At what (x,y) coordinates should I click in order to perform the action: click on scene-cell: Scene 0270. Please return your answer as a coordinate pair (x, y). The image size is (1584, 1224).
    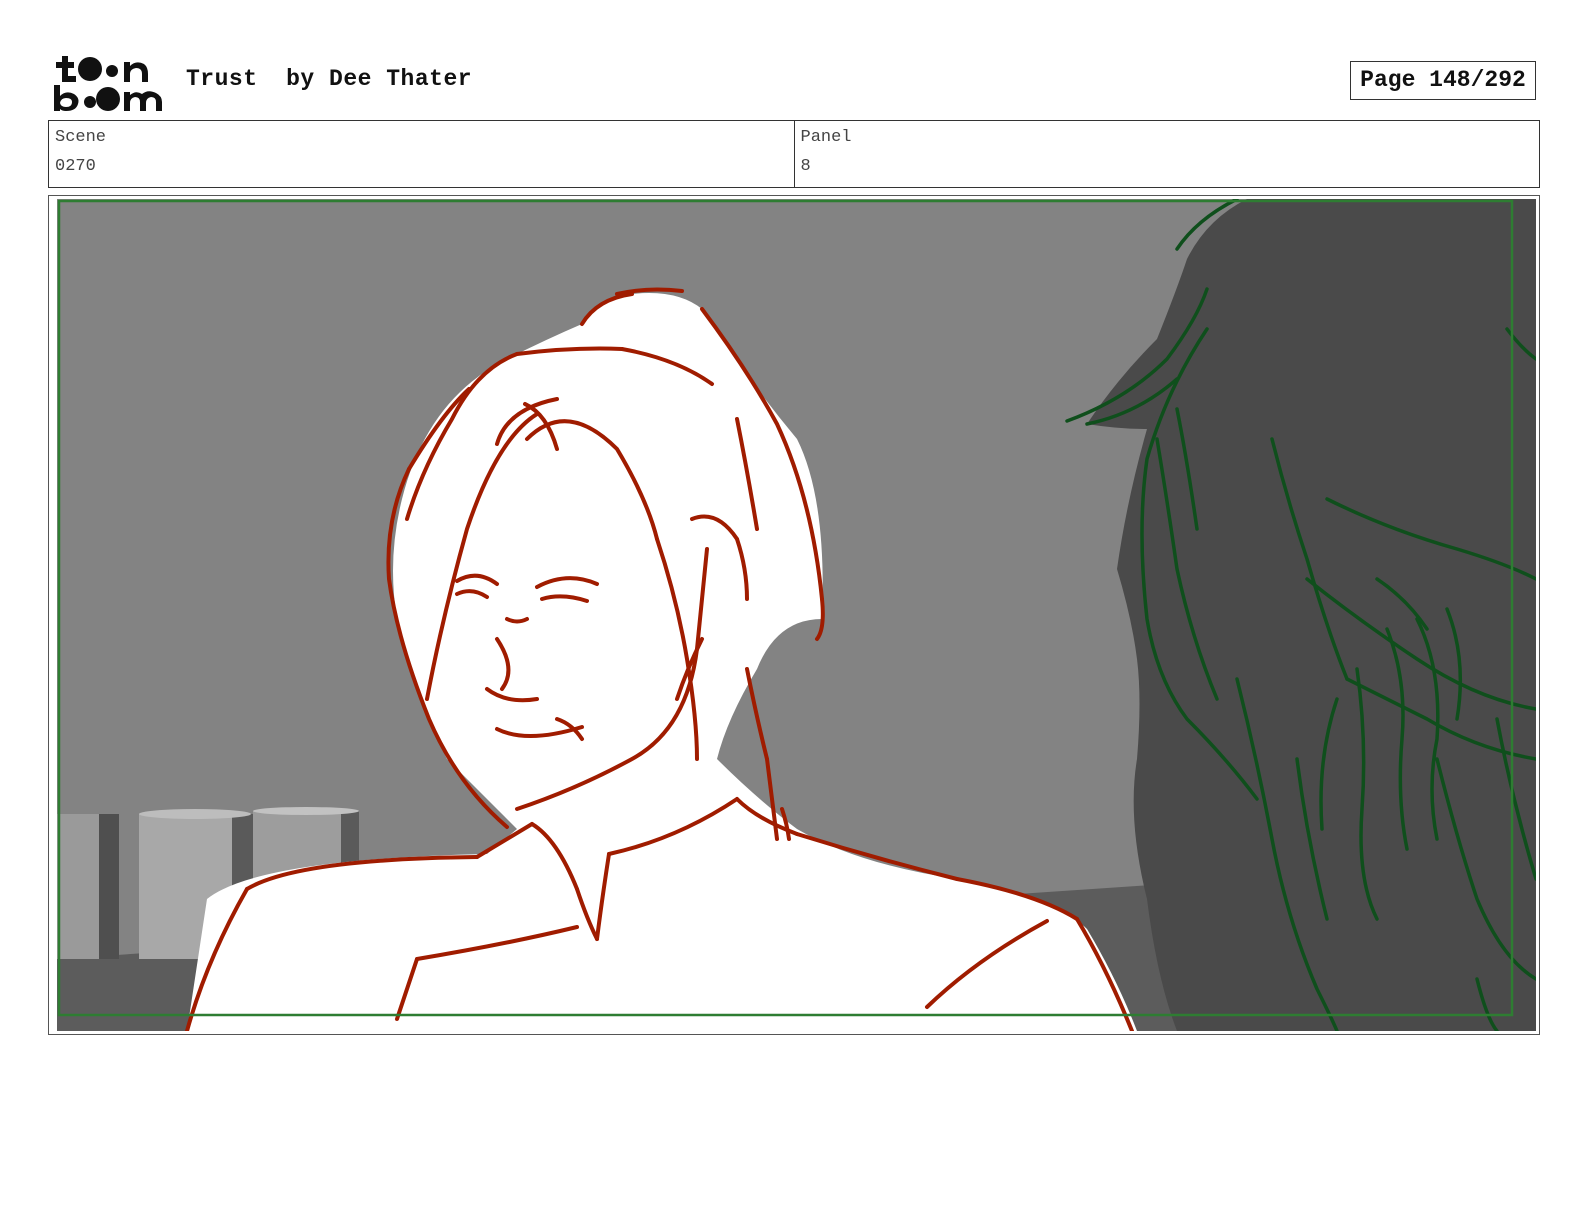
    Looking at the image, I should click on (421, 154).